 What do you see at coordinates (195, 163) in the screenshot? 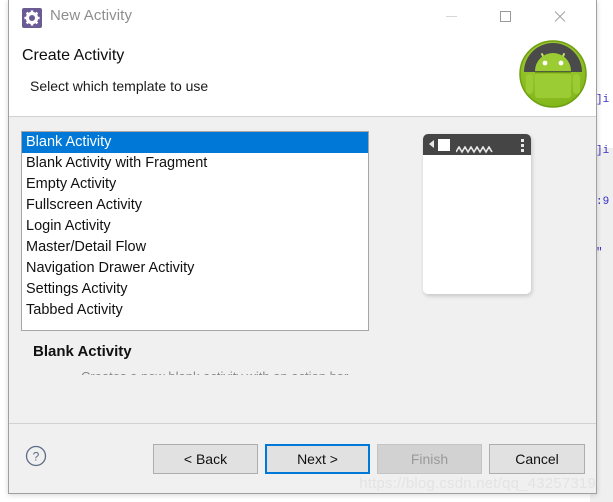
I see `list-item: Blank Activity with Fragment` at bounding box center [195, 163].